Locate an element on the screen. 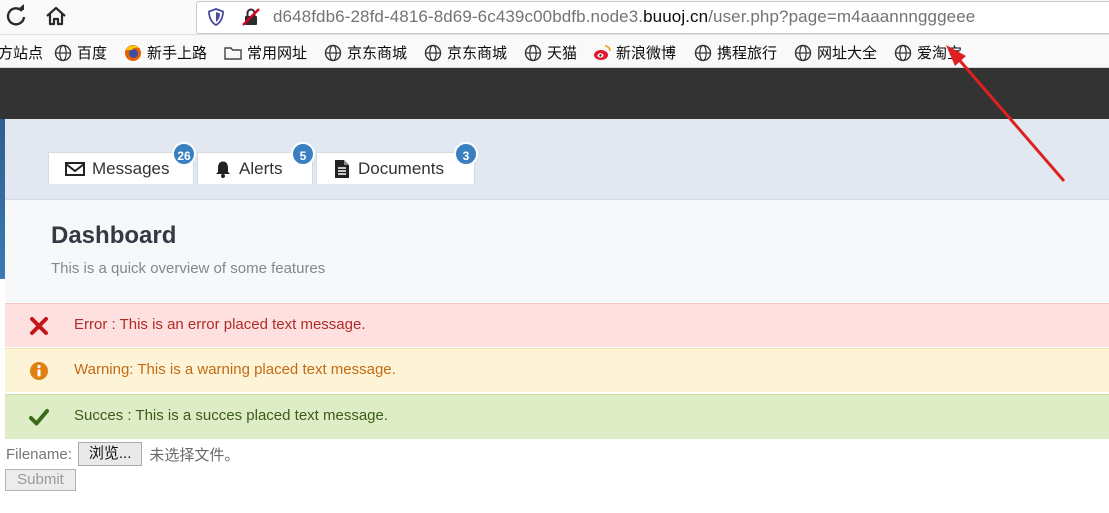 This screenshot has height=513, width=1109. page-top-bar is located at coordinates (554, 93).